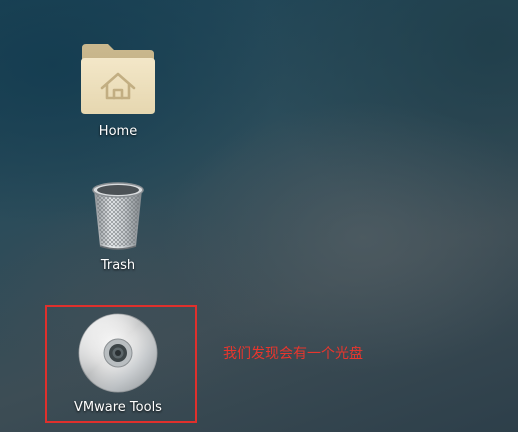 This screenshot has width=518, height=432. Describe the element at coordinates (118, 407) in the screenshot. I see `vmware-tools-label: VMware Tools` at that location.